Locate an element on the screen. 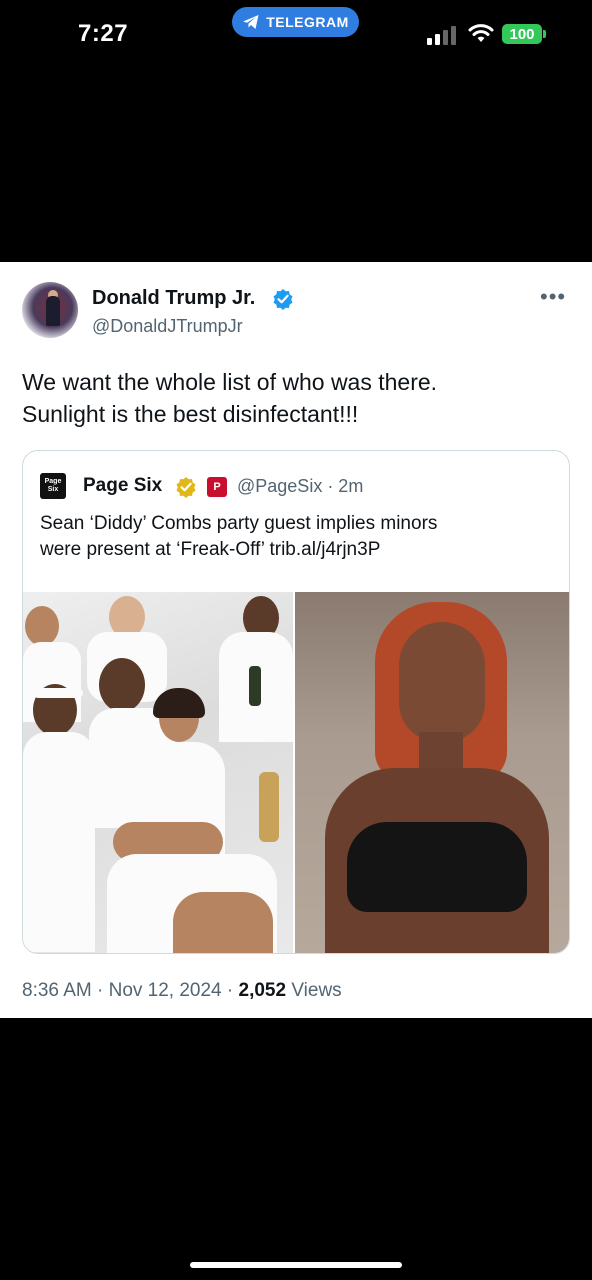  cellular-signal-icon is located at coordinates (441, 35).